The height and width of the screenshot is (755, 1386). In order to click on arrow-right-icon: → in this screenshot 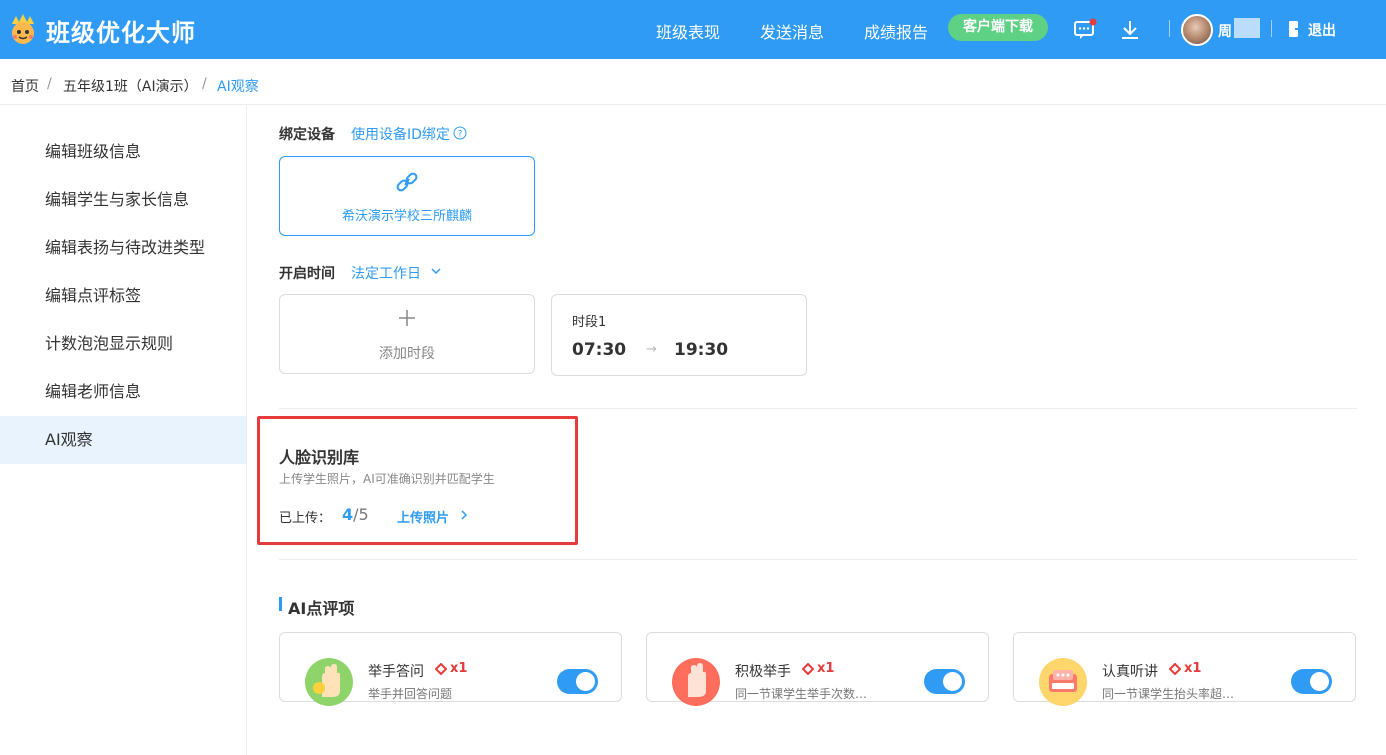, I will do `click(651, 349)`.